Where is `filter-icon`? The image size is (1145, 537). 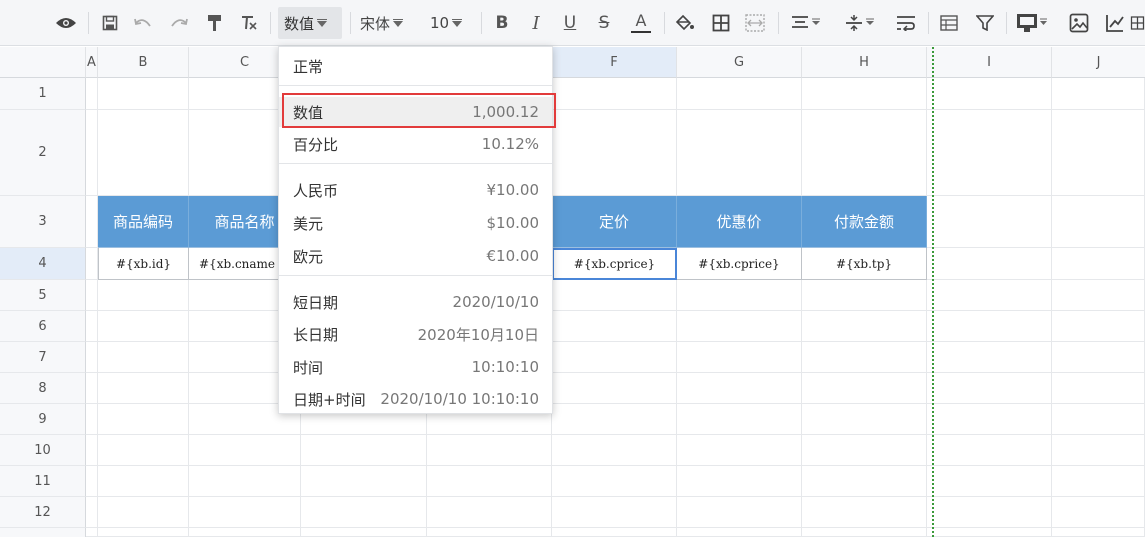 filter-icon is located at coordinates (985, 23).